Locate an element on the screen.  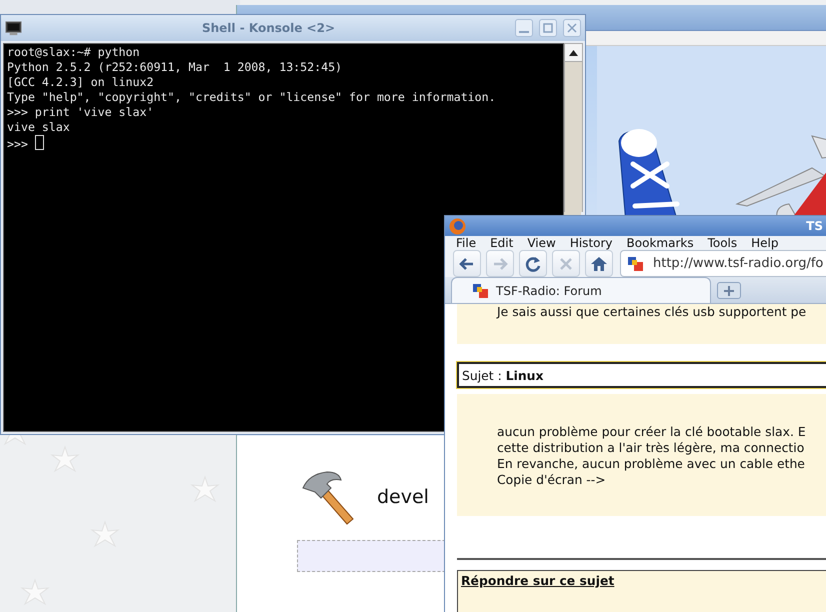
terminal-line: >>> is located at coordinates (25, 143).